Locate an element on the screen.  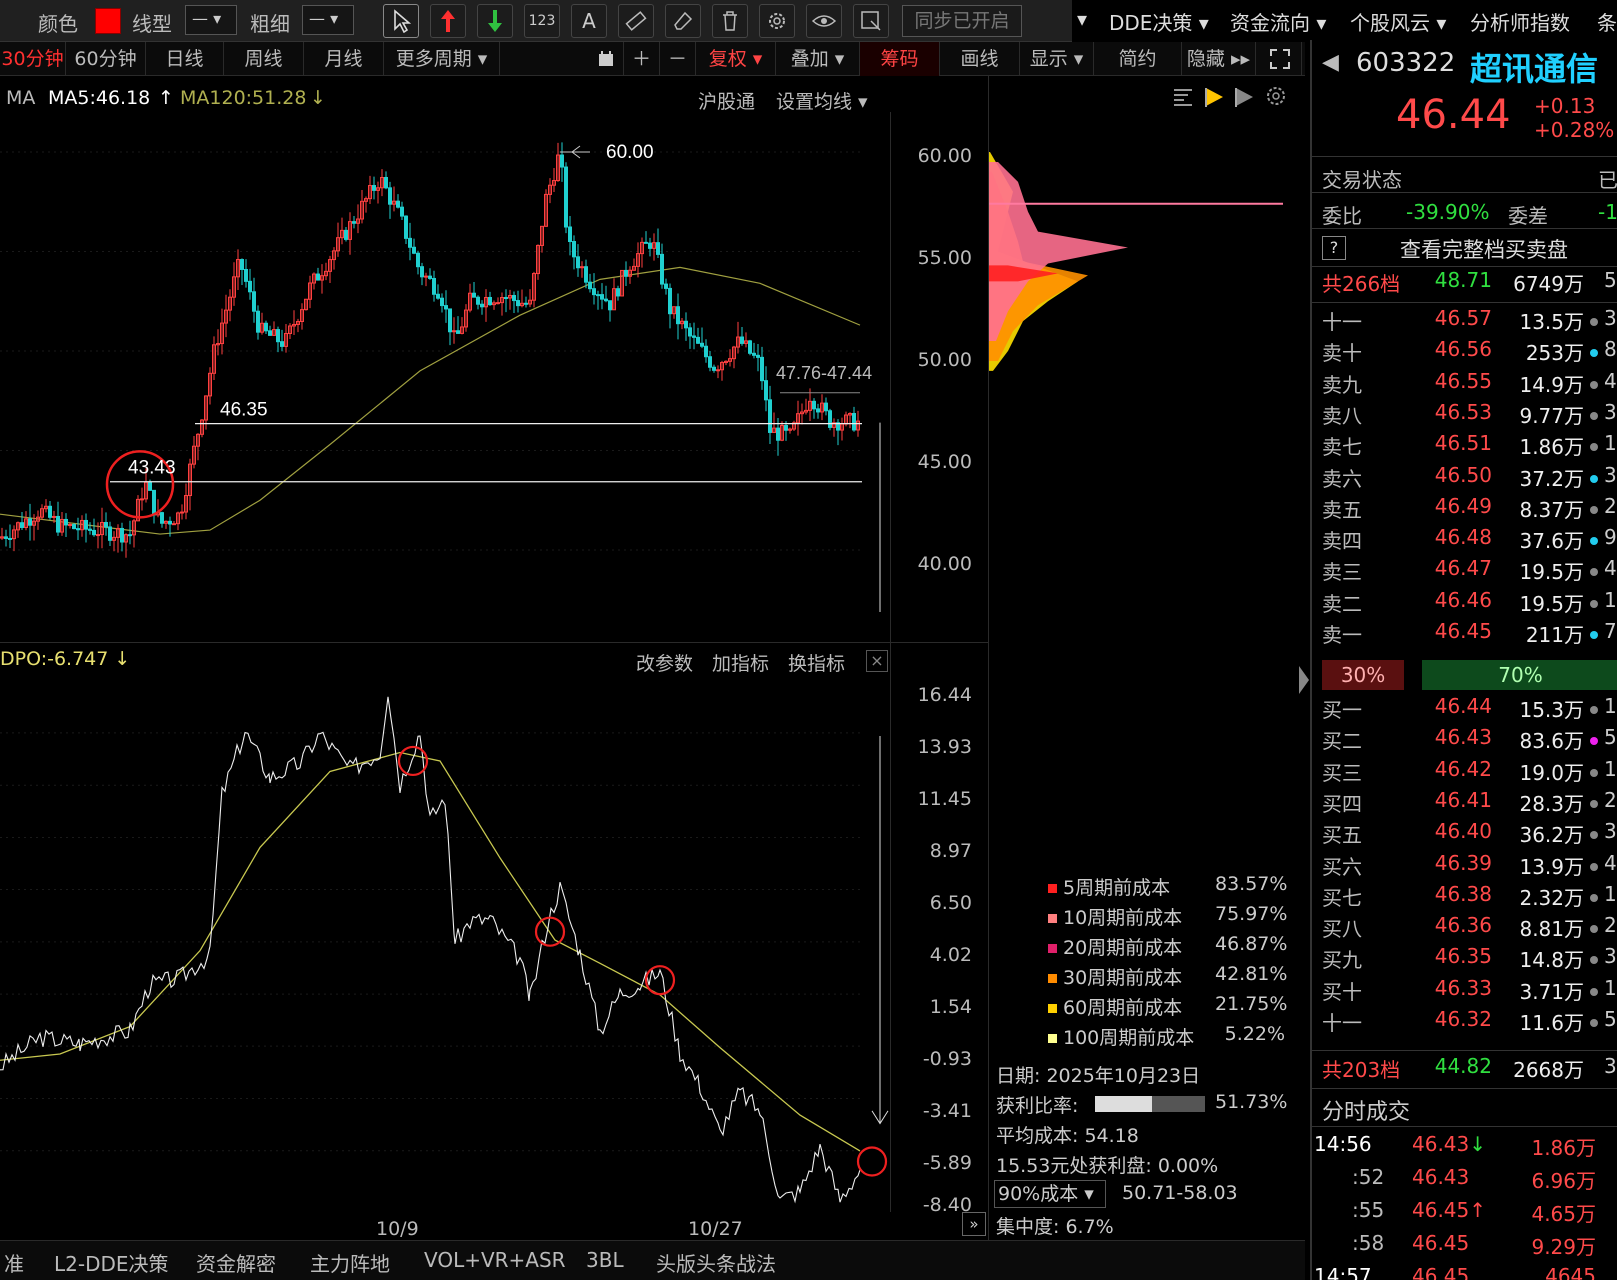
ruler-tool is located at coordinates (636, 21).